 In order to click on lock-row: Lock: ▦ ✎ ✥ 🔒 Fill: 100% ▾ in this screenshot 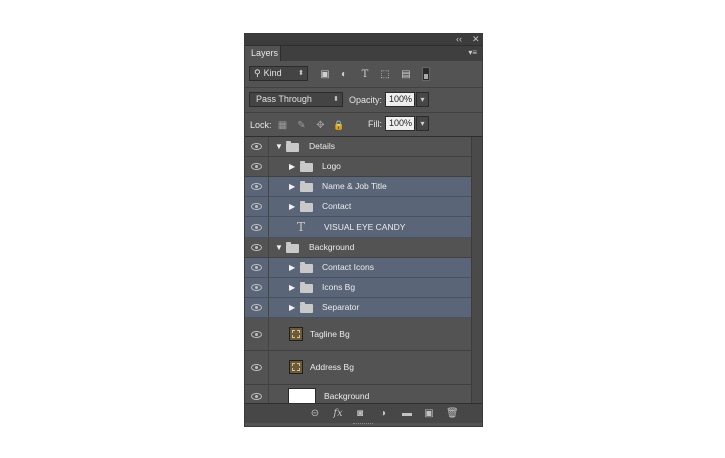, I will do `click(363, 125)`.